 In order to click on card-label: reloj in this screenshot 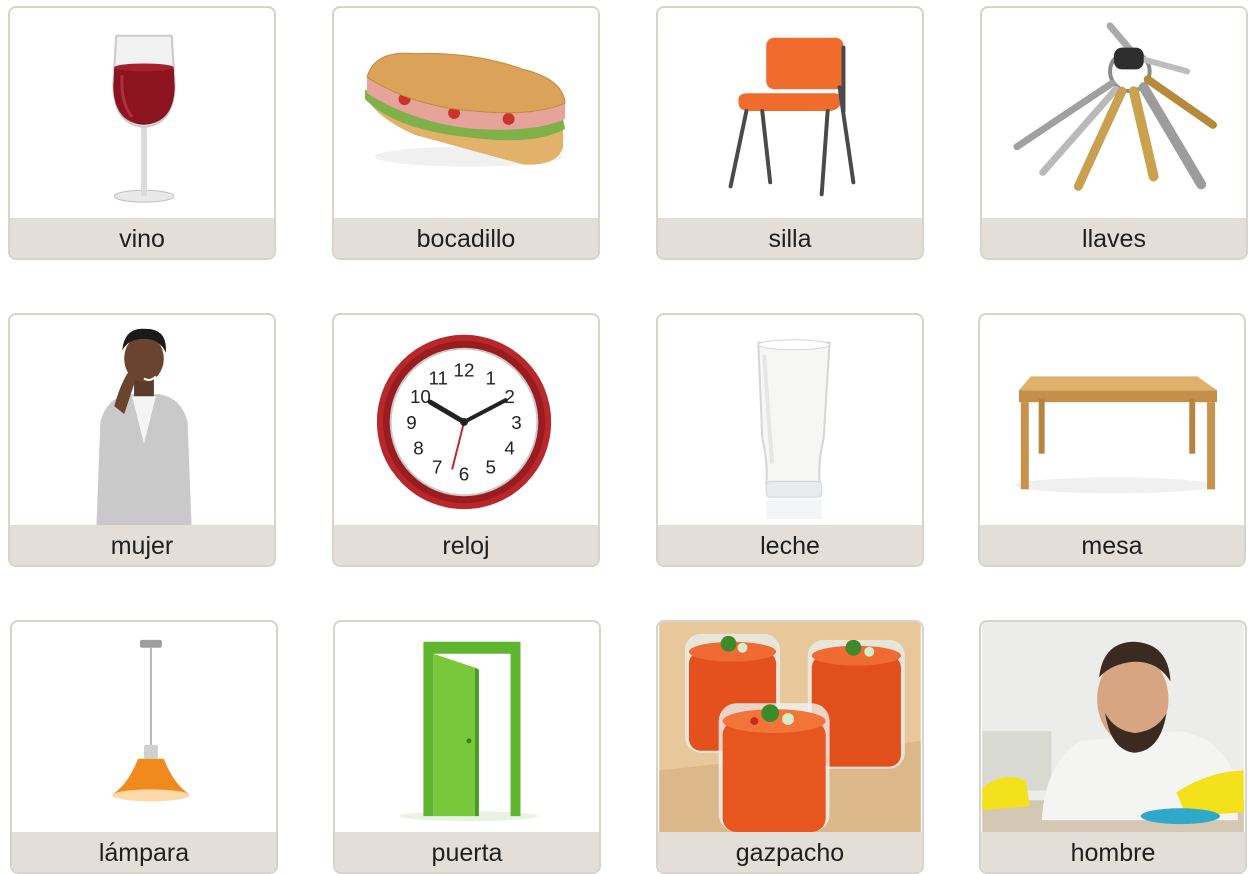, I will do `click(466, 545)`.